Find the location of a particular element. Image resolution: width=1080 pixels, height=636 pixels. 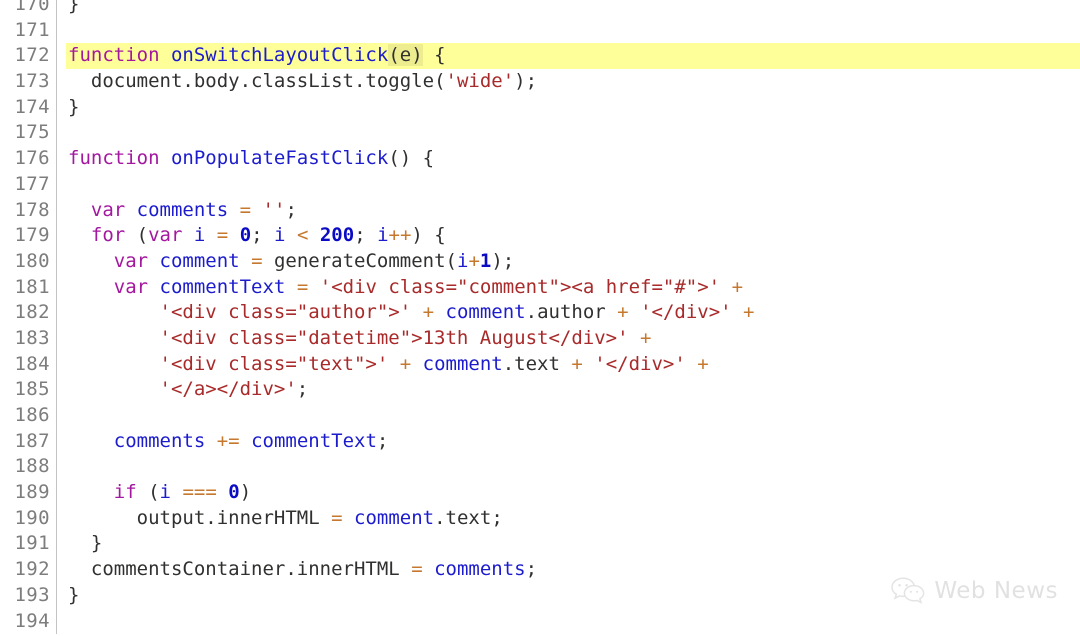

code-line: 171 is located at coordinates (540, 30).